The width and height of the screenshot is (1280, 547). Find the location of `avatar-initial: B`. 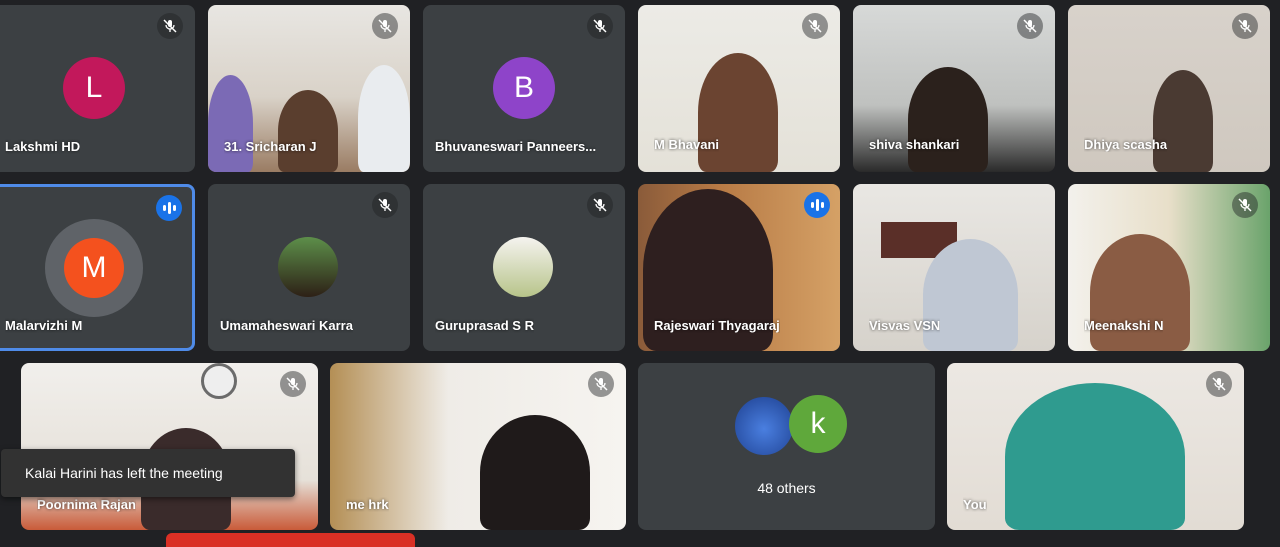

avatar-initial: B is located at coordinates (523, 87).